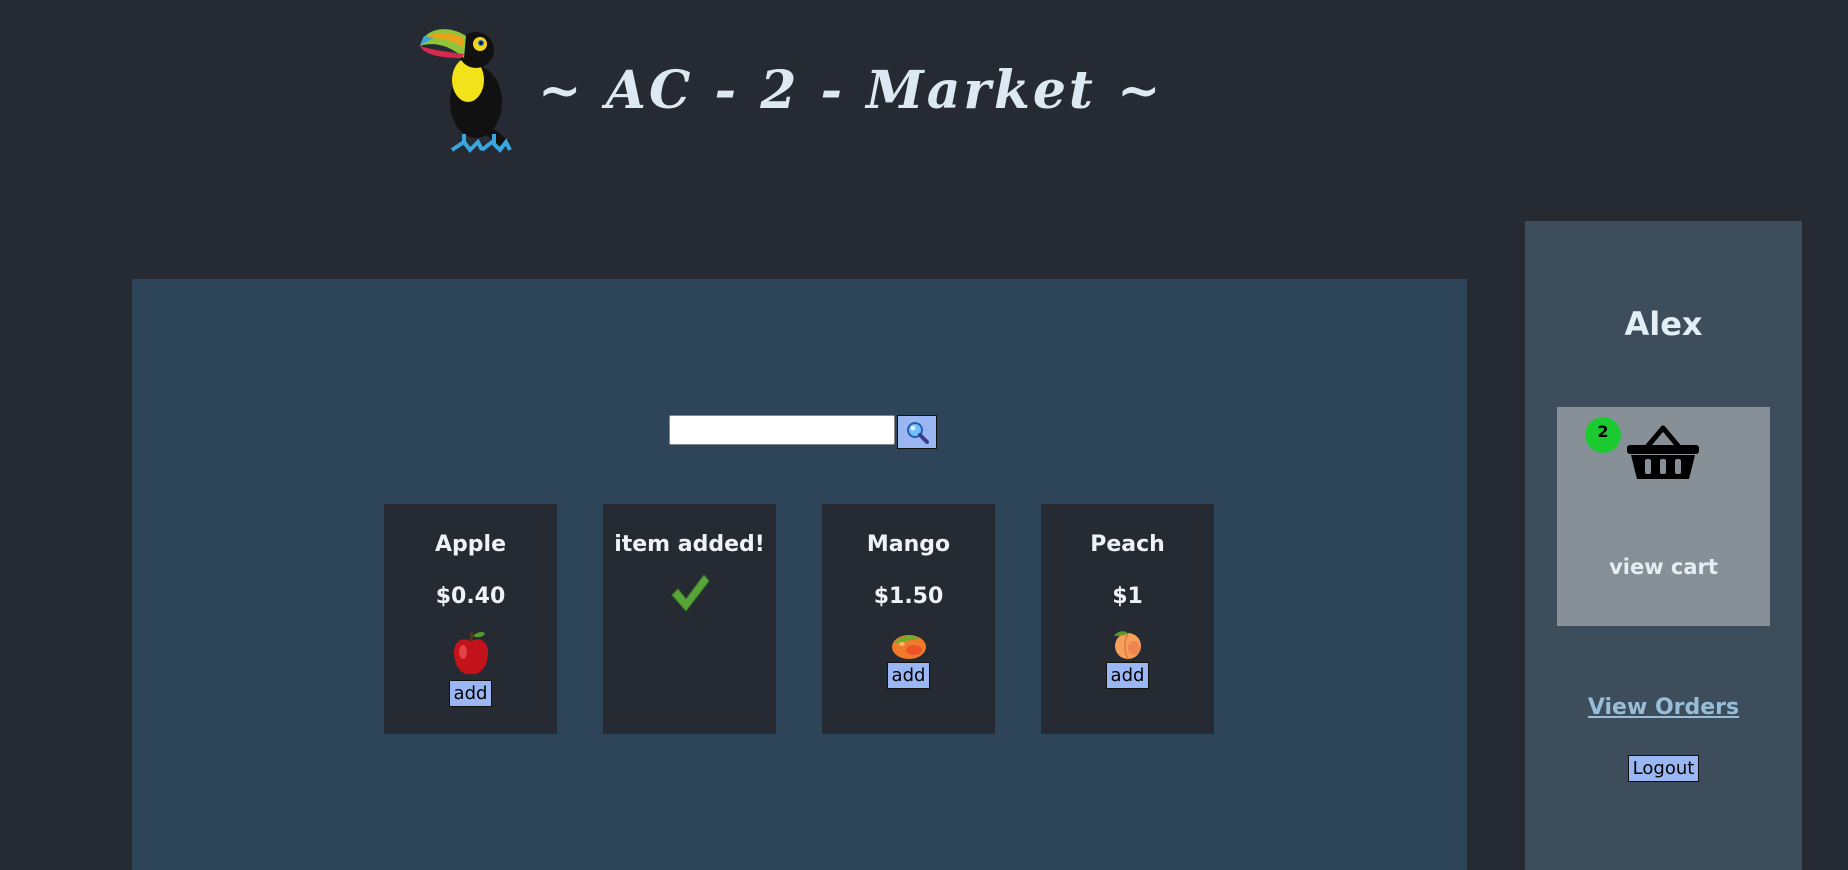 The width and height of the screenshot is (1848, 870). What do you see at coordinates (470, 544) in the screenshot?
I see `product-name: Apple` at bounding box center [470, 544].